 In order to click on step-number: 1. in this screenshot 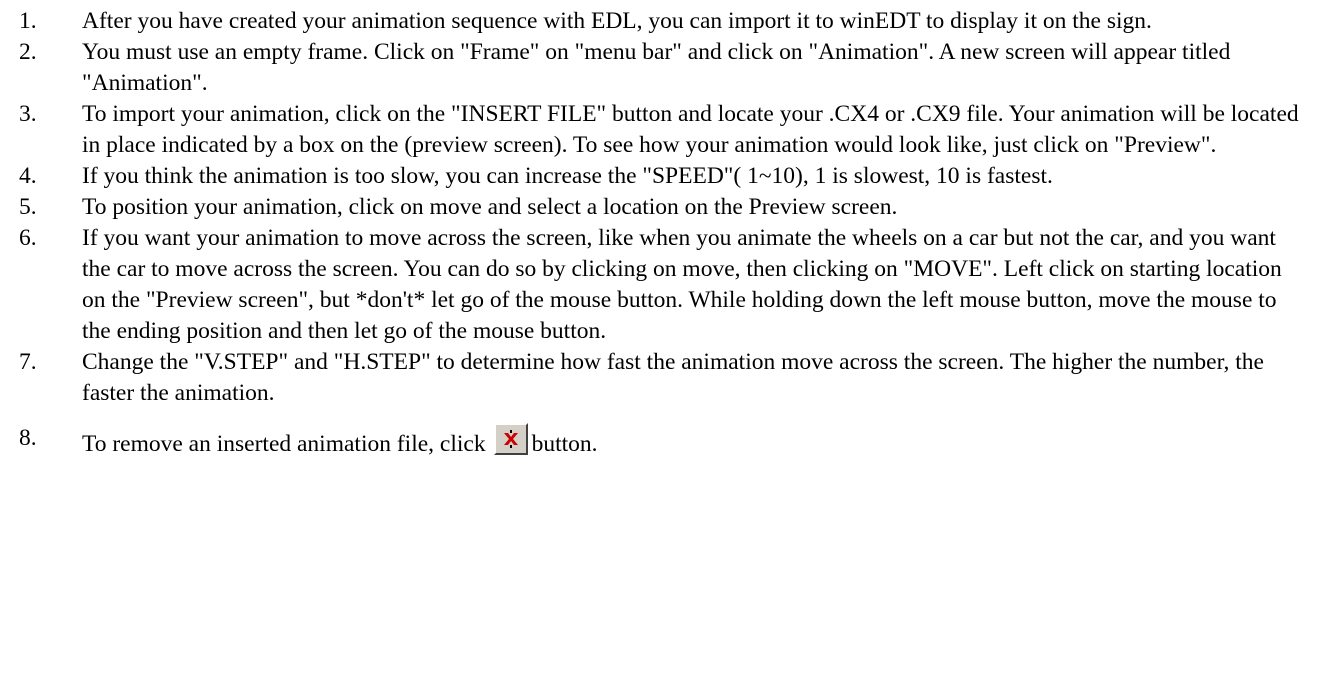, I will do `click(28, 21)`.